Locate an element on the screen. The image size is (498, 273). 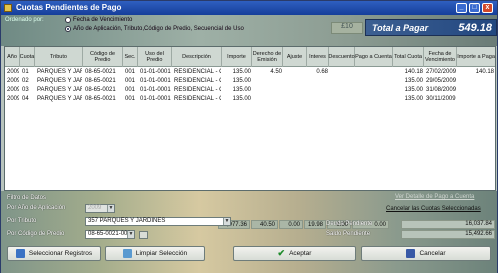
table-cell: 27/02/2009 is located at coordinates (441, 72).